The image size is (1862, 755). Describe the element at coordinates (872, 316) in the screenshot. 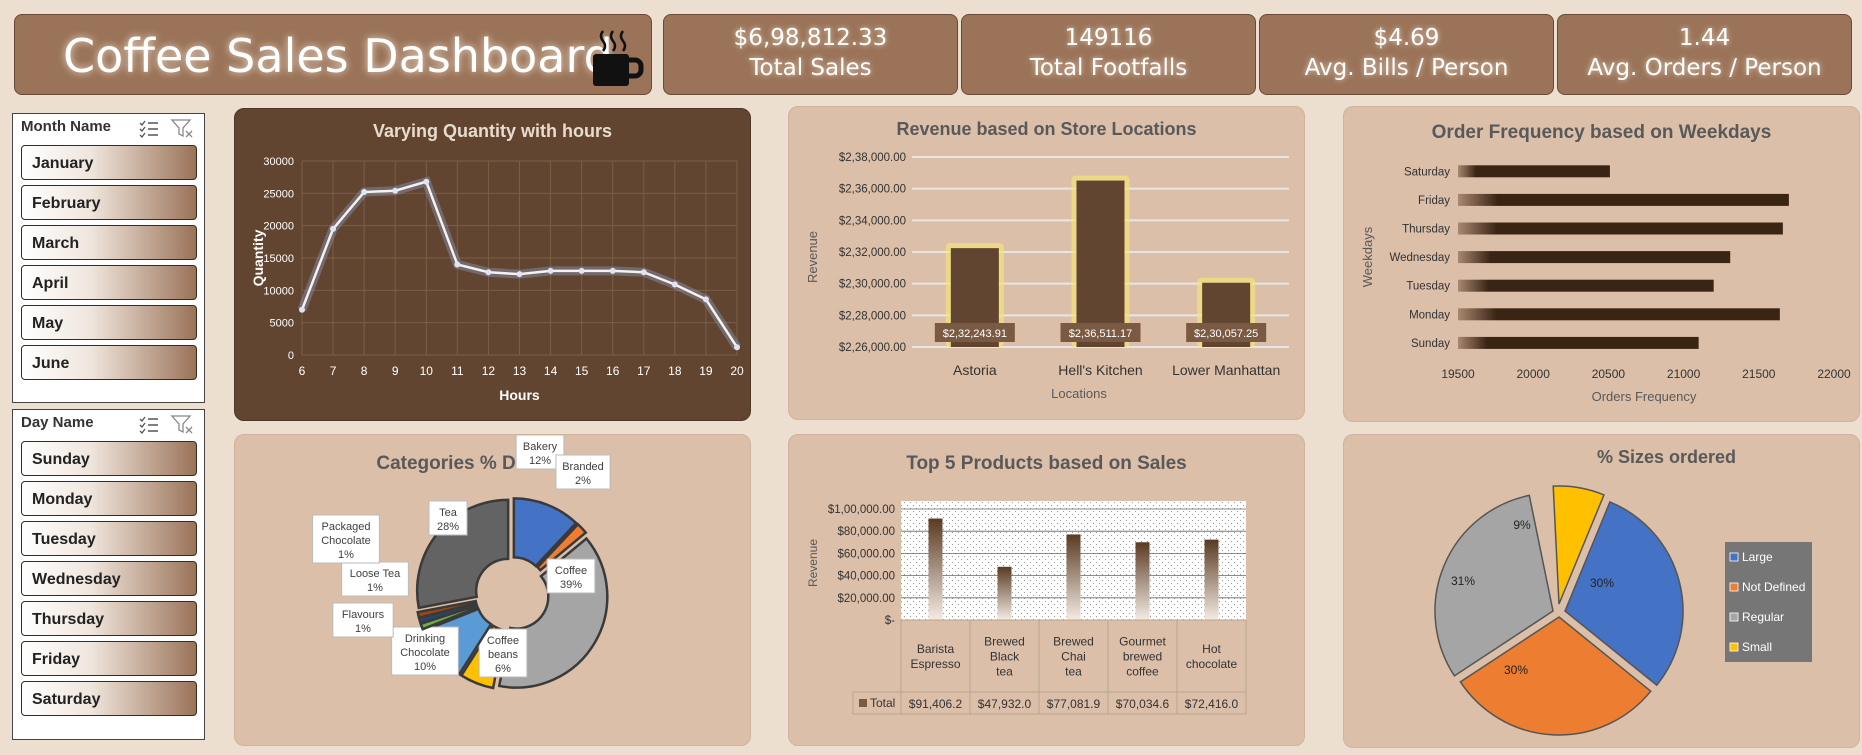

I see `y-tick-label: $2,28,000.00` at that location.